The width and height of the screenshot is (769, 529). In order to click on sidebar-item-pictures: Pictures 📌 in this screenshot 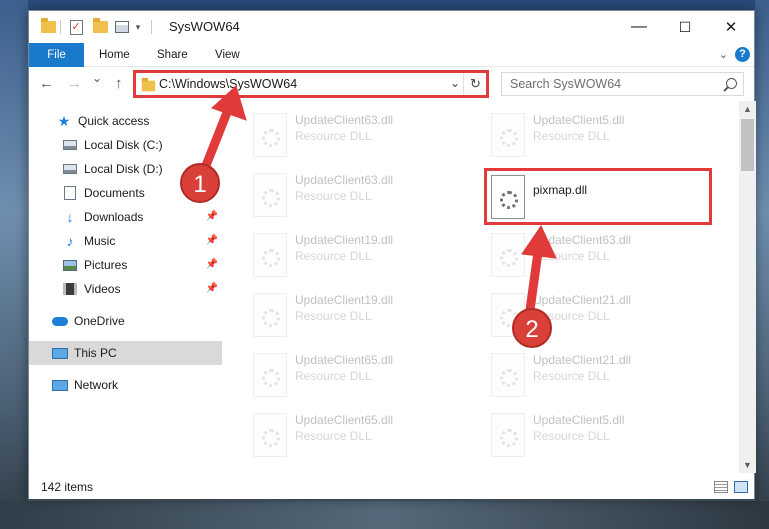, I will do `click(125, 265)`.